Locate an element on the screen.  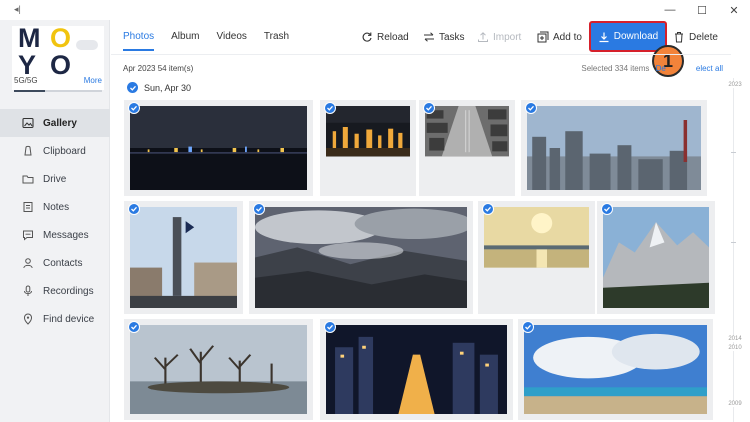
photo-rocky-mountain is located at coordinates (656, 257).